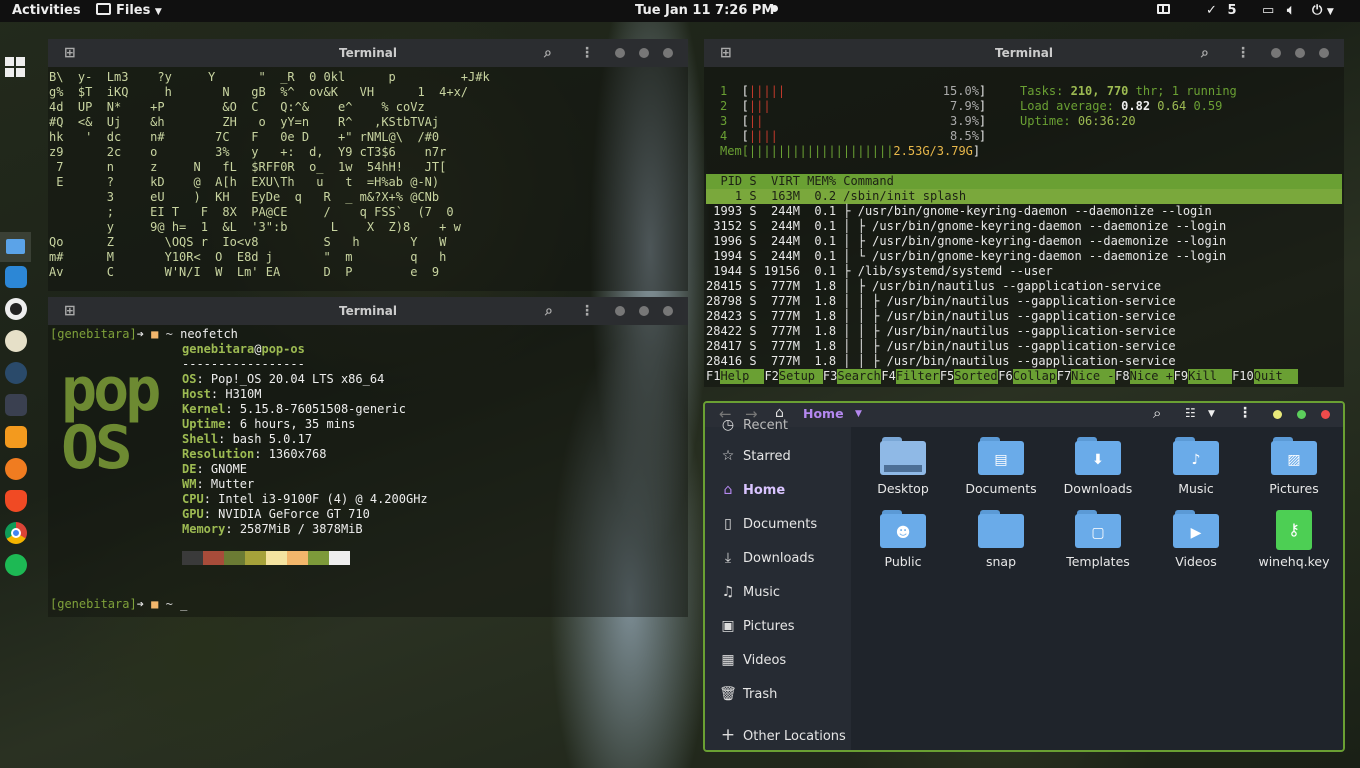  Describe the element at coordinates (778, 627) in the screenshot. I see `sidebar-item-pictures: ▣ Pictures` at that location.